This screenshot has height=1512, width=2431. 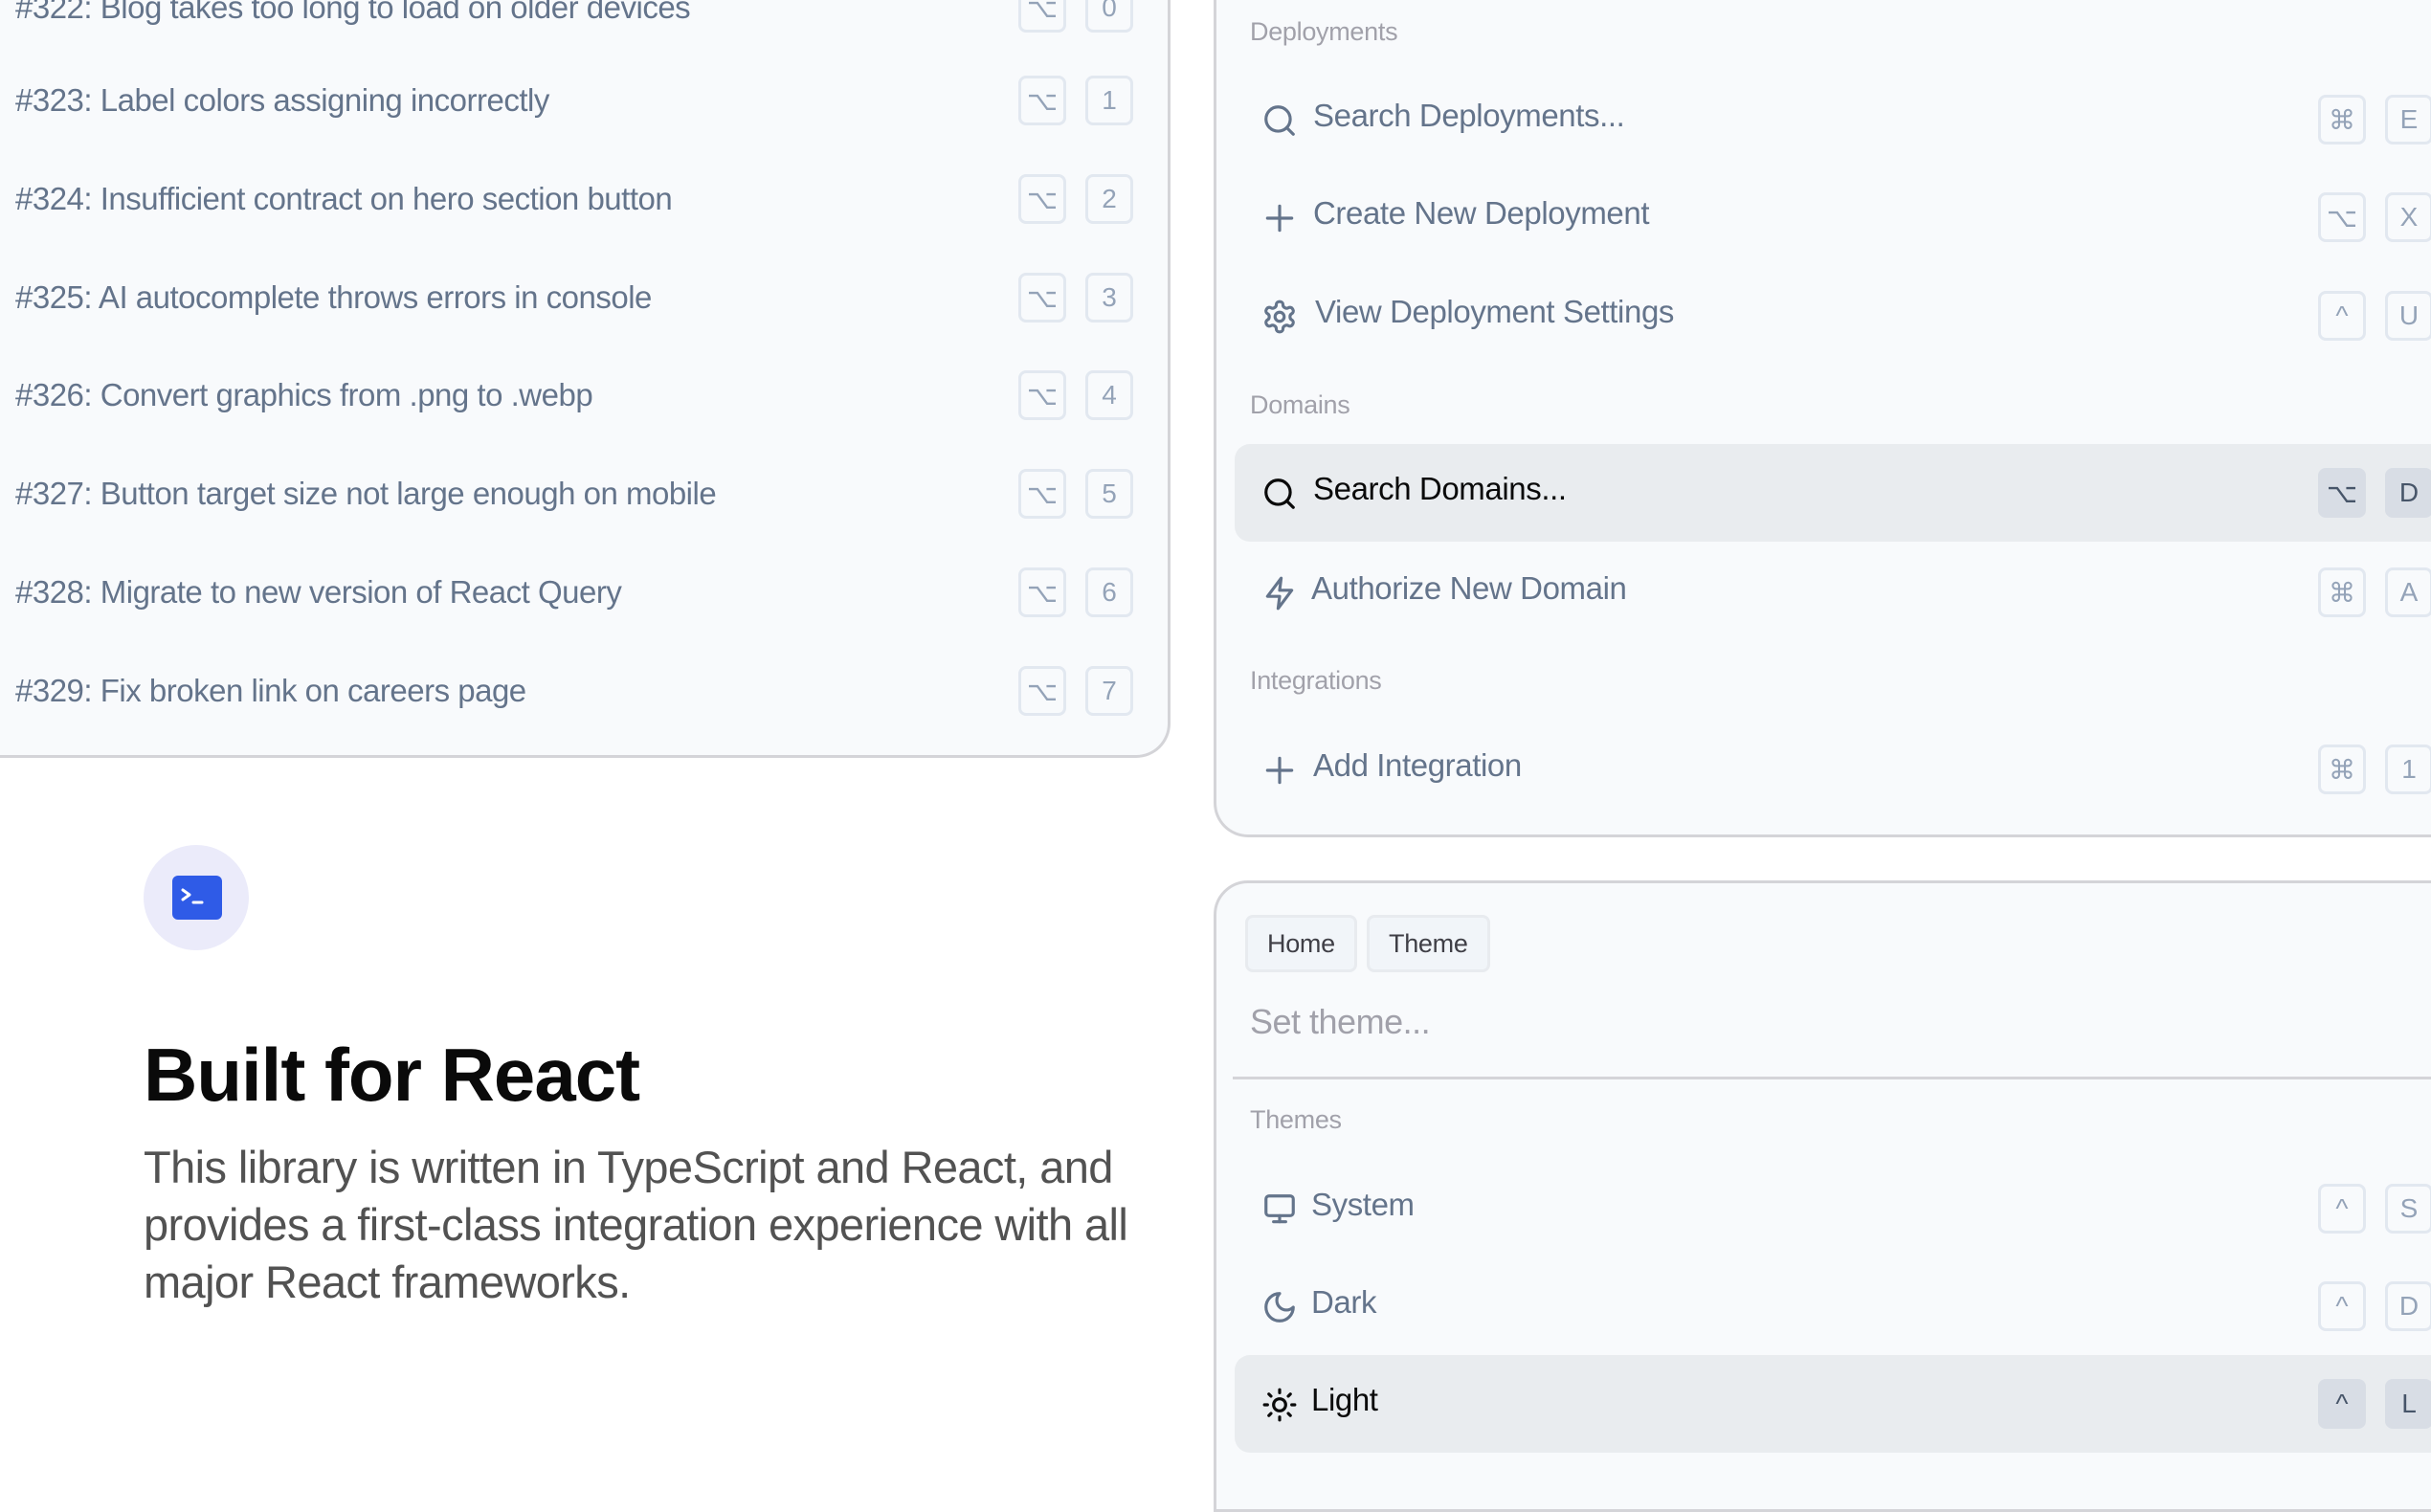 What do you see at coordinates (2408, 316) in the screenshot?
I see `shortcut-key-badge: U` at bounding box center [2408, 316].